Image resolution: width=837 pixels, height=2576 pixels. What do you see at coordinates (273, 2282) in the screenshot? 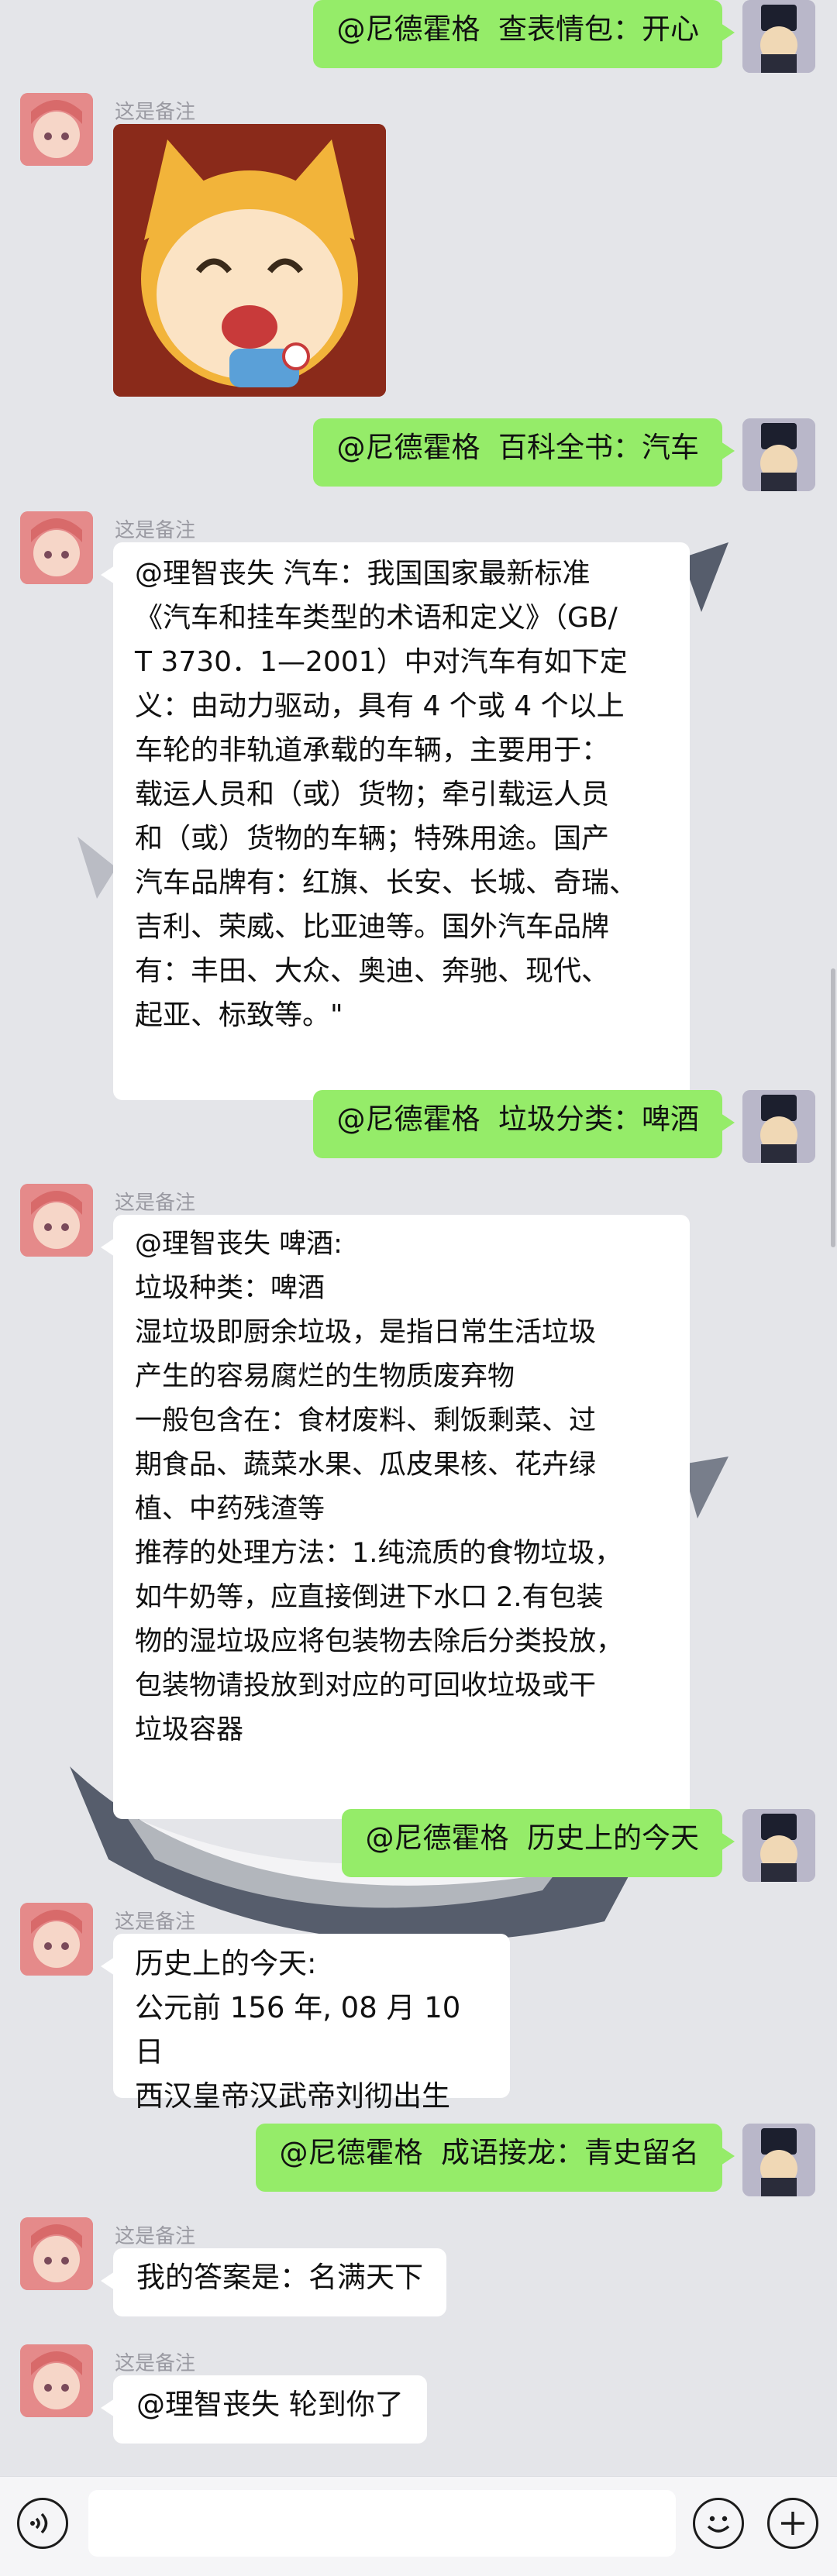
I see `received-message-bubble: 我的答案是：名满天下` at bounding box center [273, 2282].